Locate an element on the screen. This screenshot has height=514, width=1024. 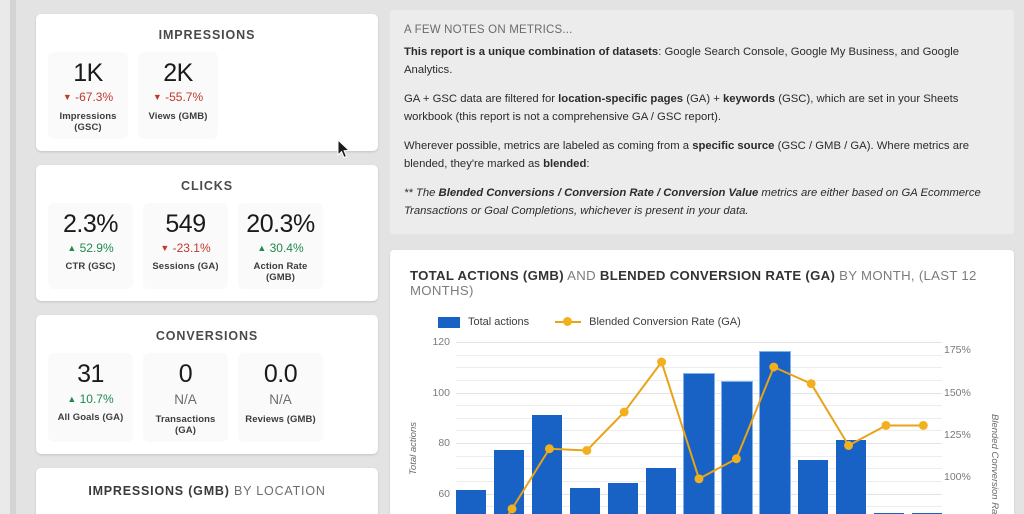
scorecard-ctr-gsc: 2.3% ▲ 52.9% CTR (GSC) is located at coordinates (90, 246).